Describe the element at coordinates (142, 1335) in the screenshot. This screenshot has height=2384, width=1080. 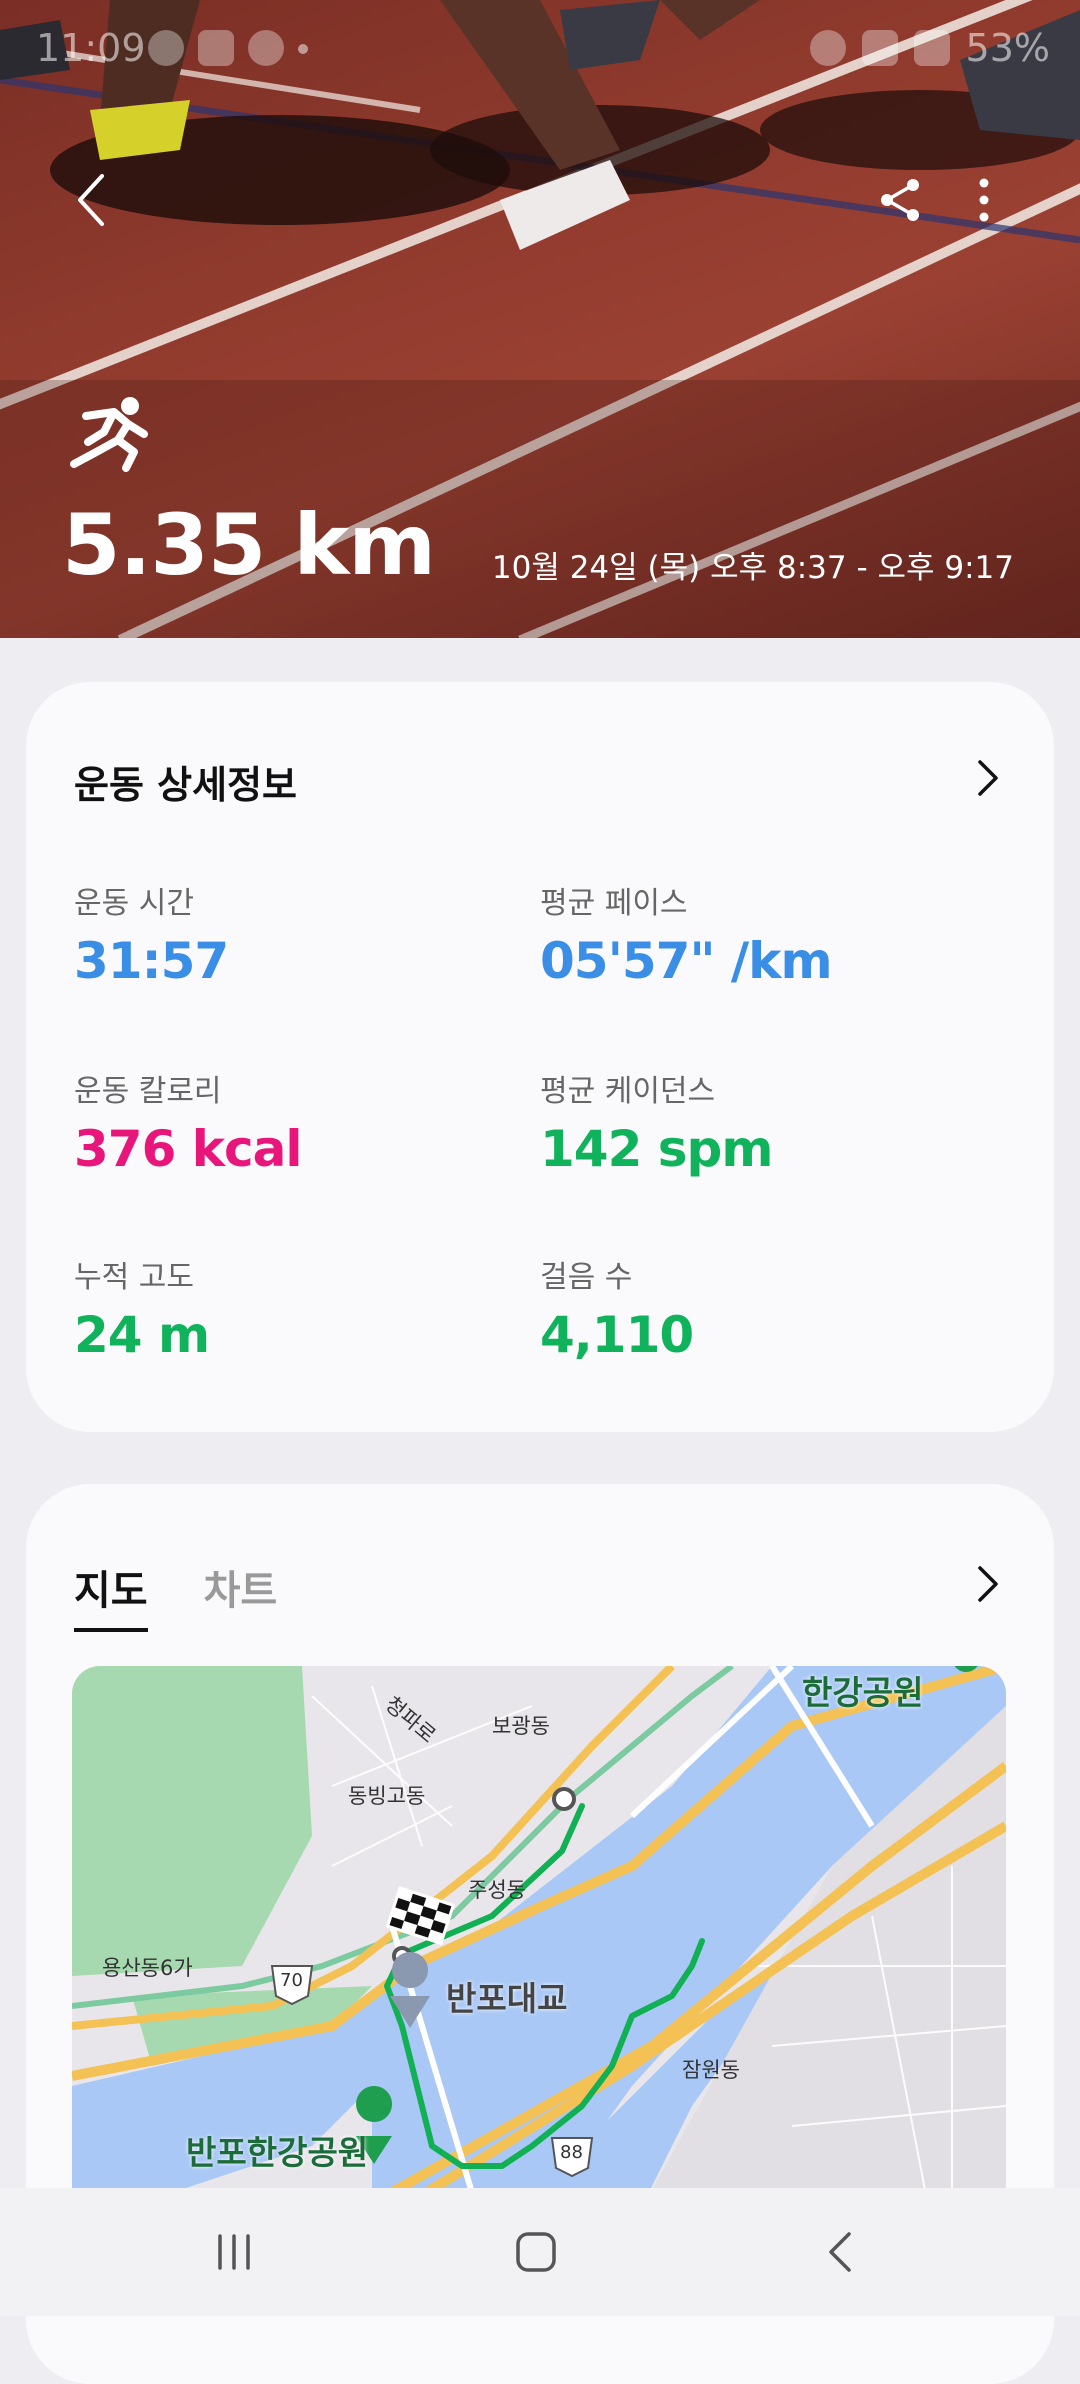
I see `metric-value: 24 m` at that location.